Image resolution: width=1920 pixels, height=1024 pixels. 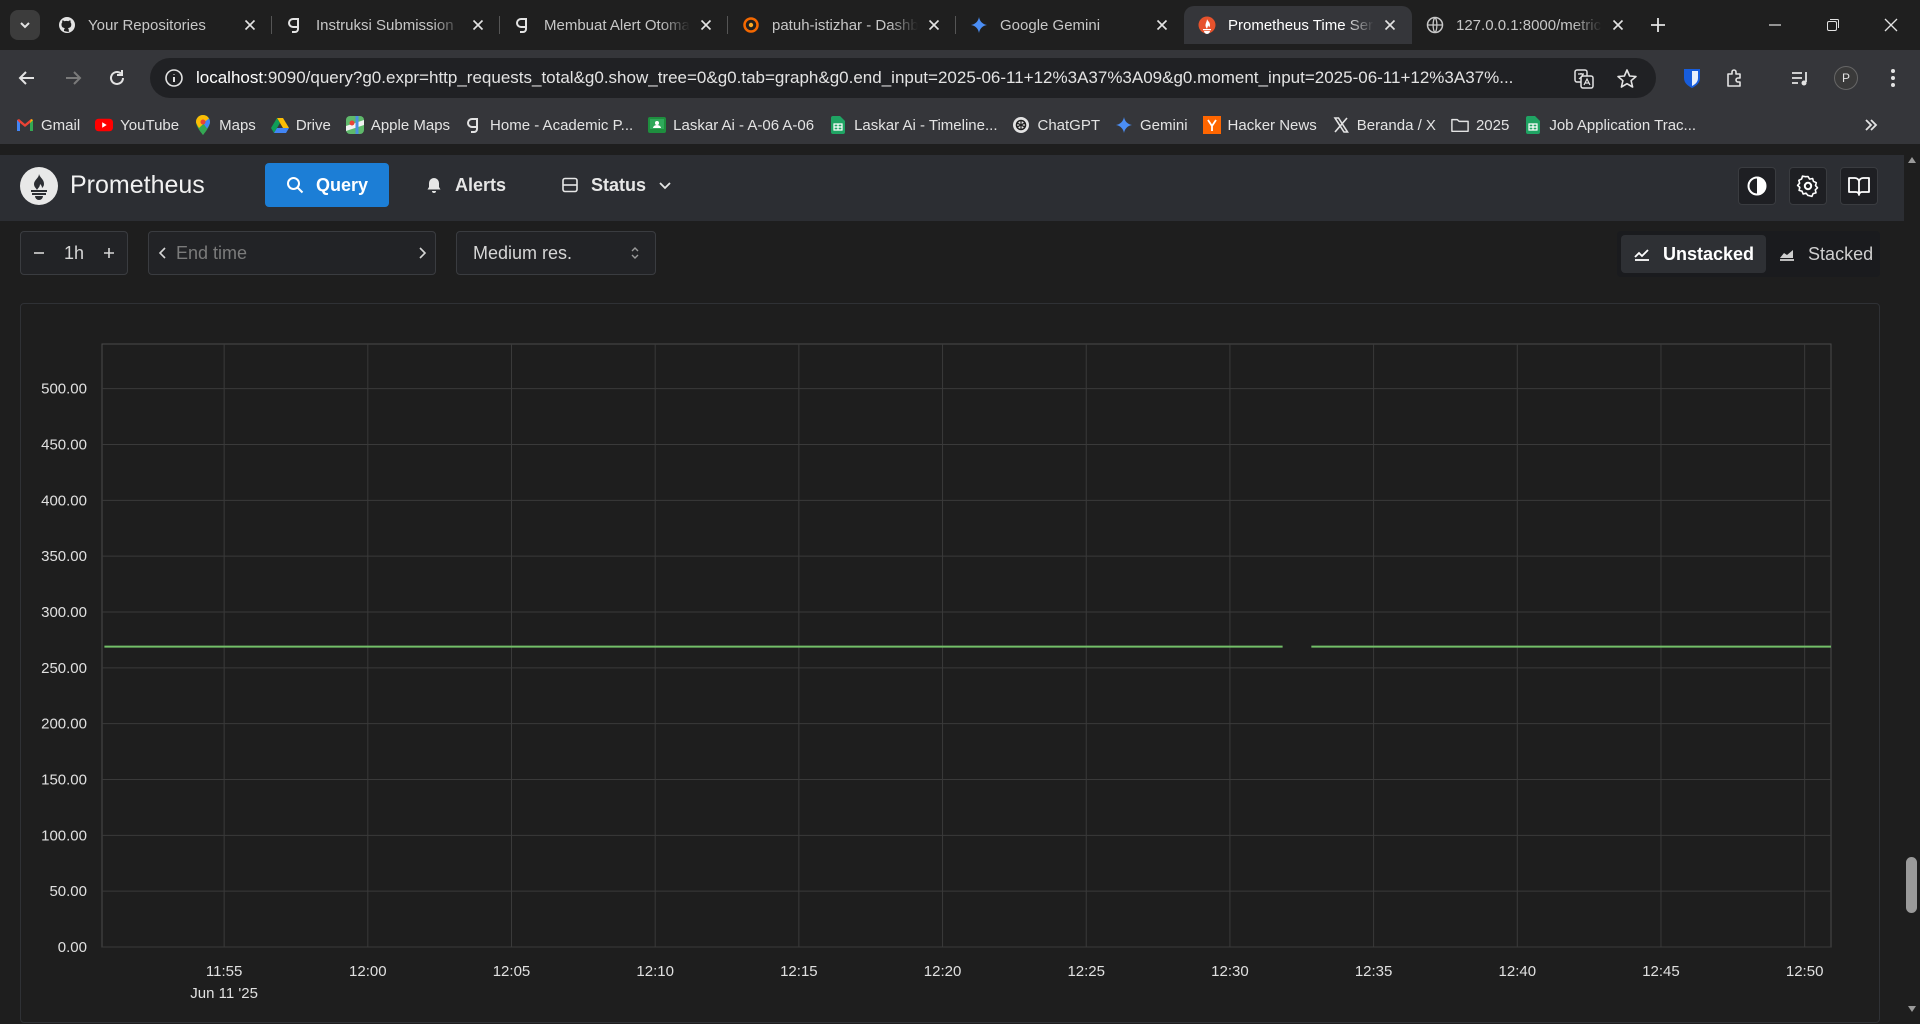 I want to click on restore-icon, so click(x=1833, y=25).